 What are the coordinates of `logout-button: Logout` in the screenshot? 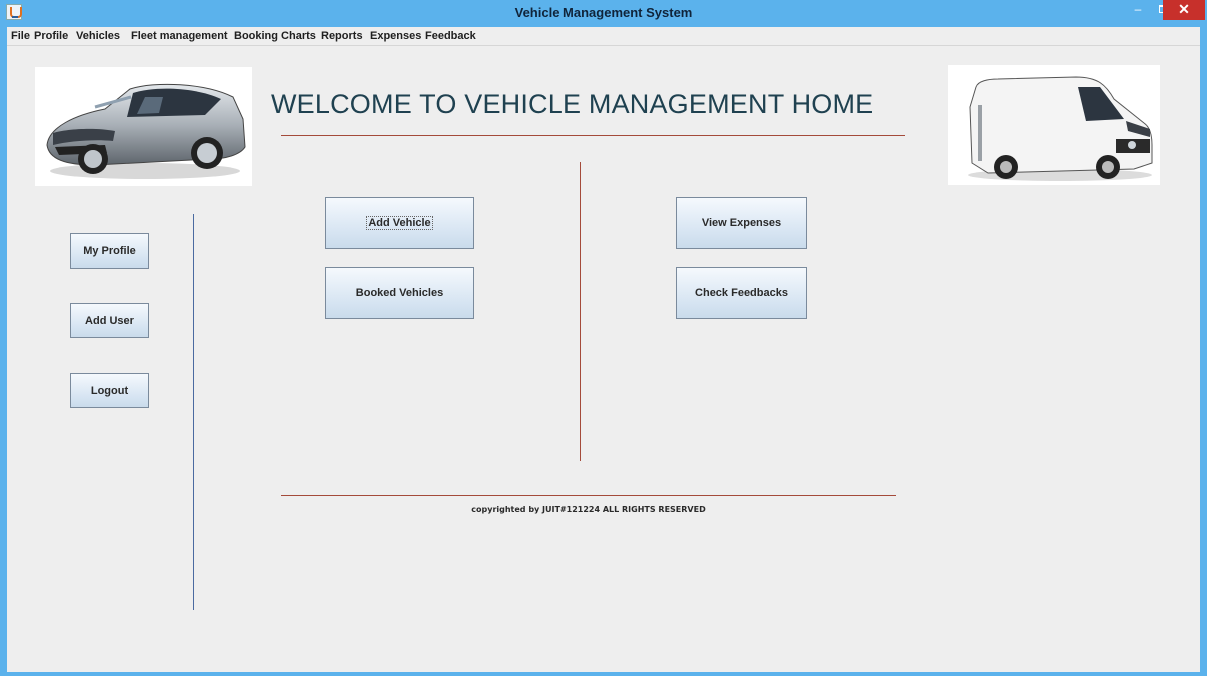 It's located at (109, 390).